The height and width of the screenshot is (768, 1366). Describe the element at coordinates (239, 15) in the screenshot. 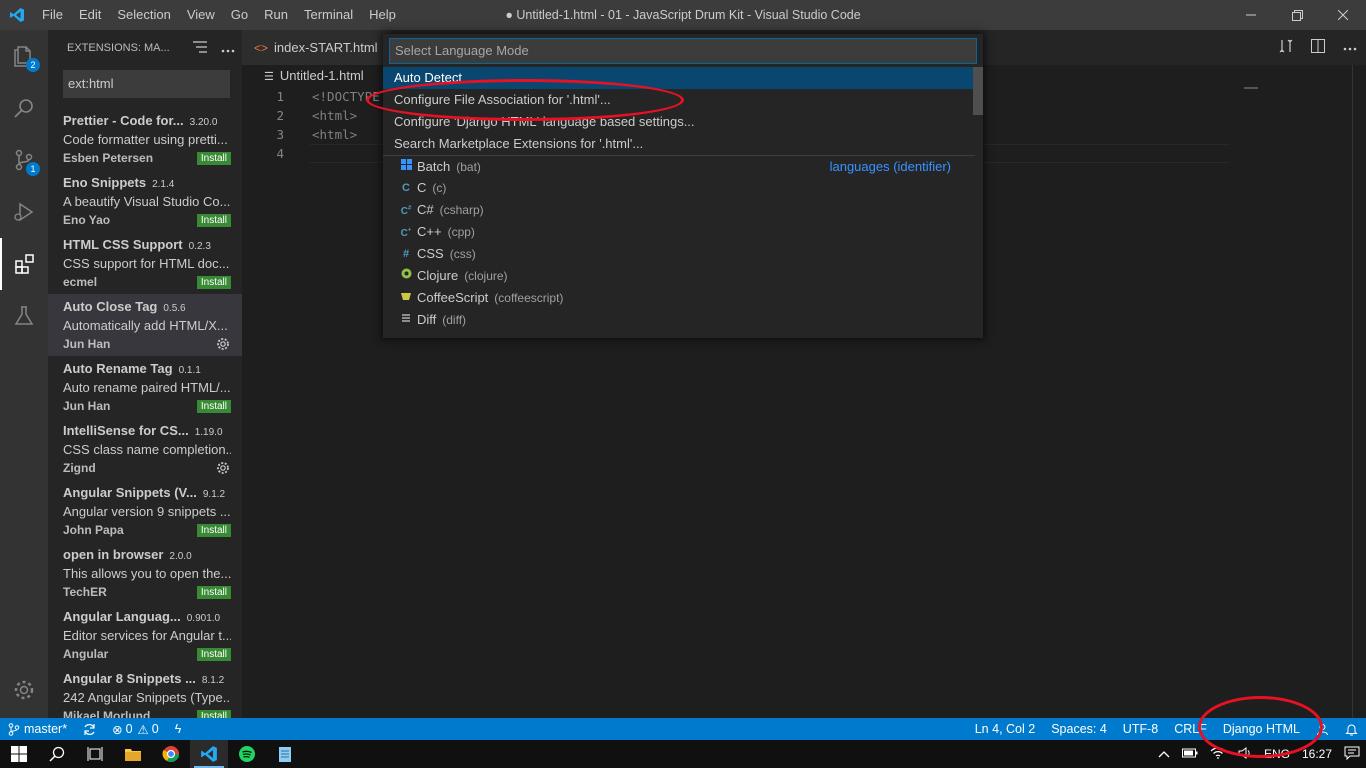

I see `menu-item-go: Go` at that location.